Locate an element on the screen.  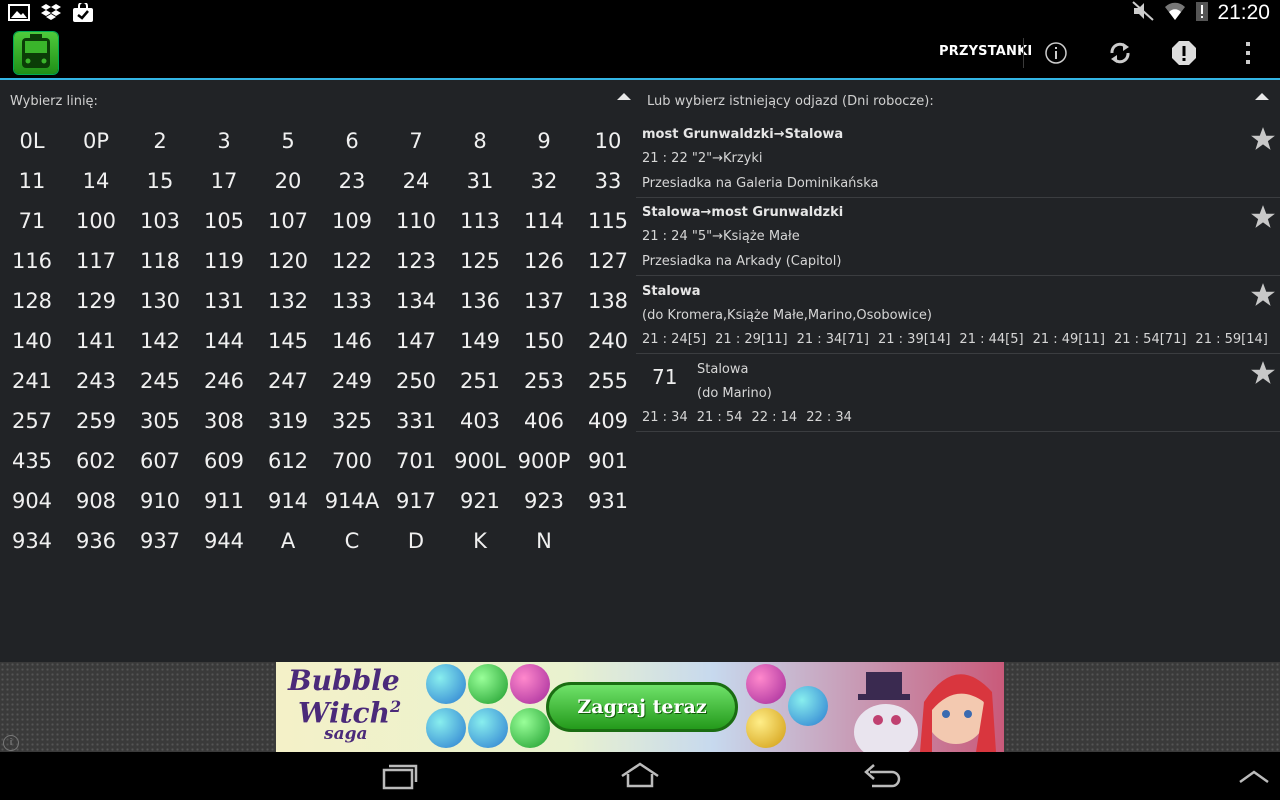
line-button: 120 is located at coordinates (288, 261).